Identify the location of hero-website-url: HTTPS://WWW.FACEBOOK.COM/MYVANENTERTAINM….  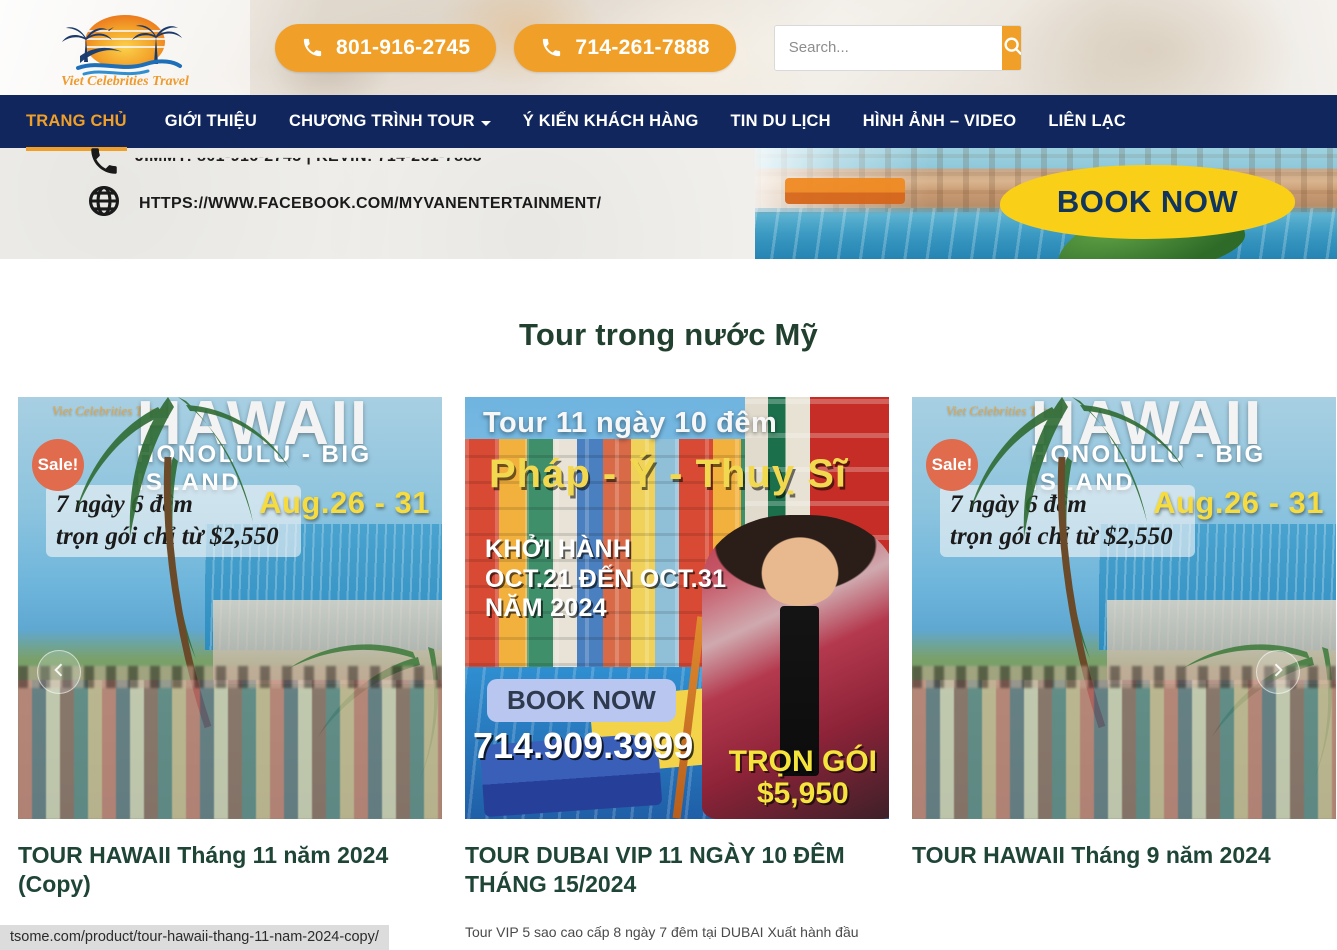
(370, 204).